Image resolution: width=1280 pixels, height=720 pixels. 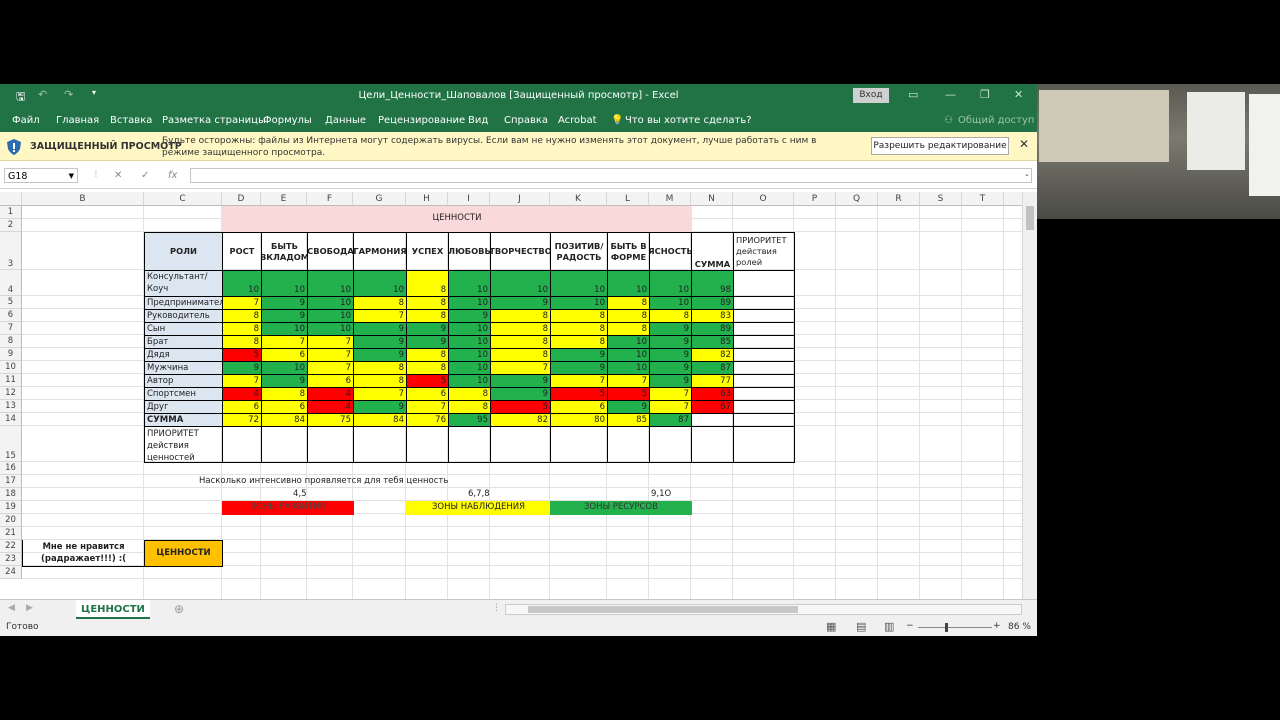 I want to click on column-header: D, so click(x=241, y=199).